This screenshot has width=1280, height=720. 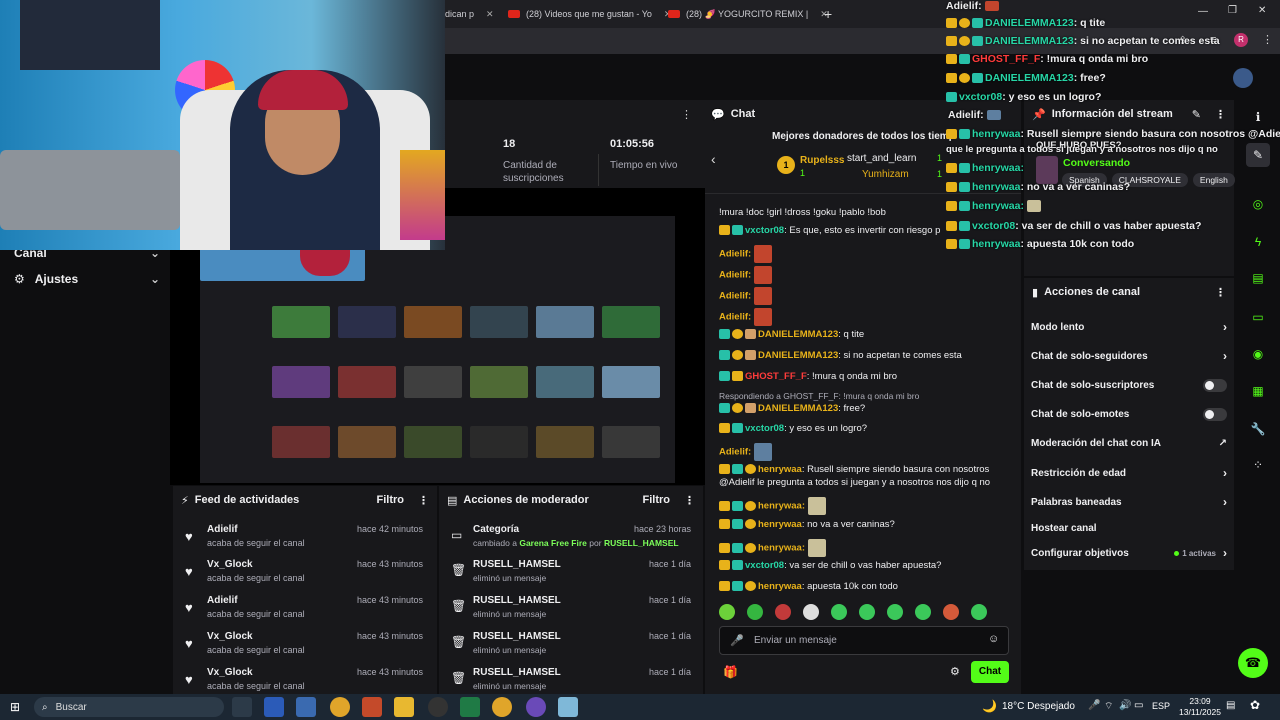 What do you see at coordinates (864, 640) in the screenshot?
I see `chat-input: 🎤 Enviar un mensaje ☺` at bounding box center [864, 640].